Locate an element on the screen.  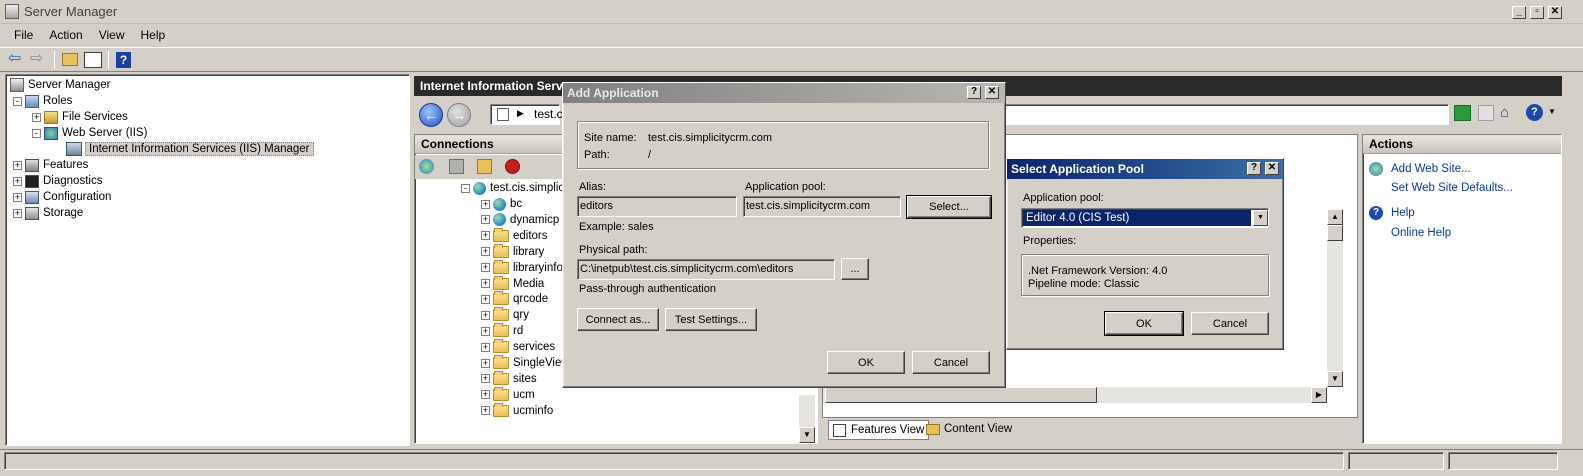
tree-file-services: + File Services is located at coordinates (80, 117).